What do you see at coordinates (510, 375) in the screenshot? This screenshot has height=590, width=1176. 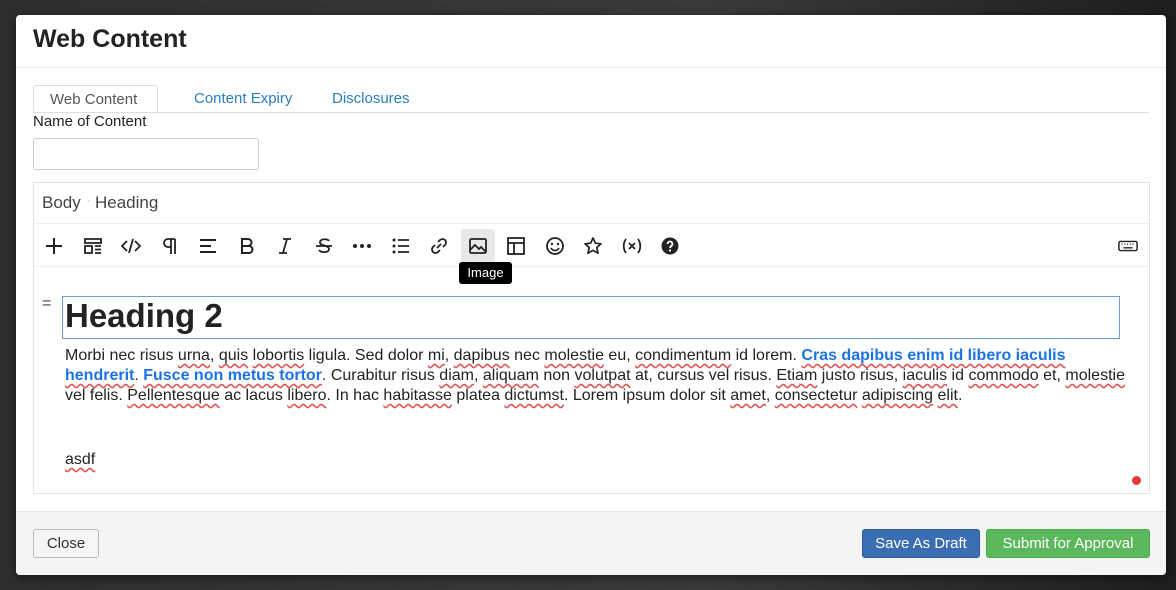 I see `misspelled-word: aliquam` at bounding box center [510, 375].